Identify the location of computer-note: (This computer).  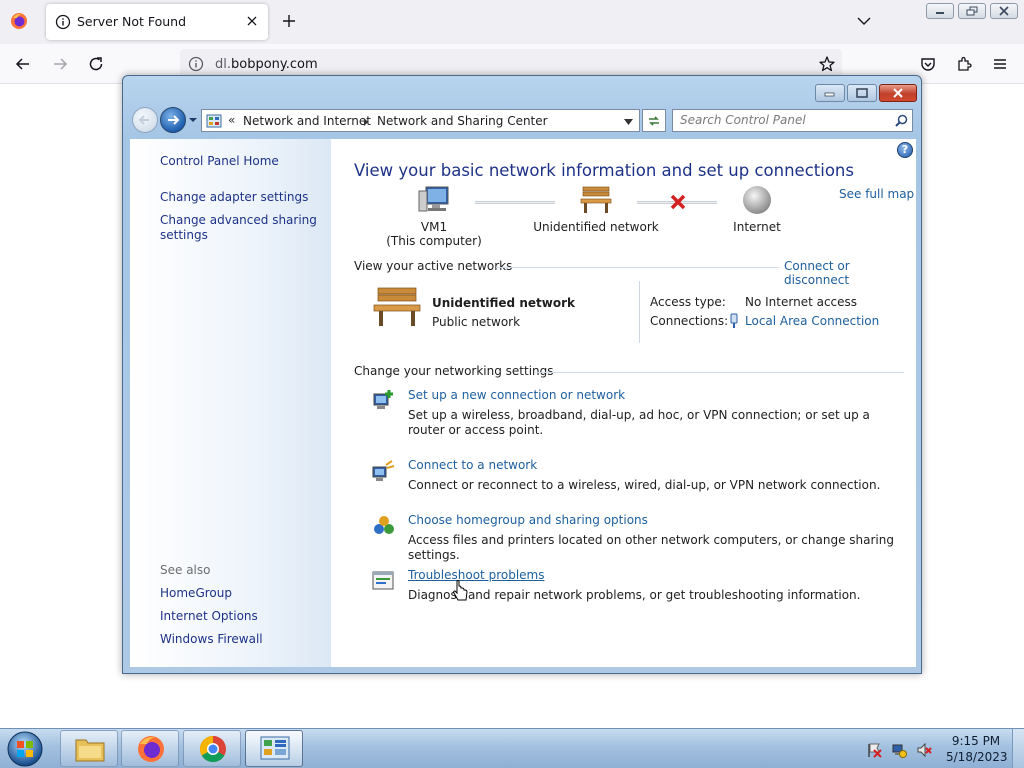
(434, 241).